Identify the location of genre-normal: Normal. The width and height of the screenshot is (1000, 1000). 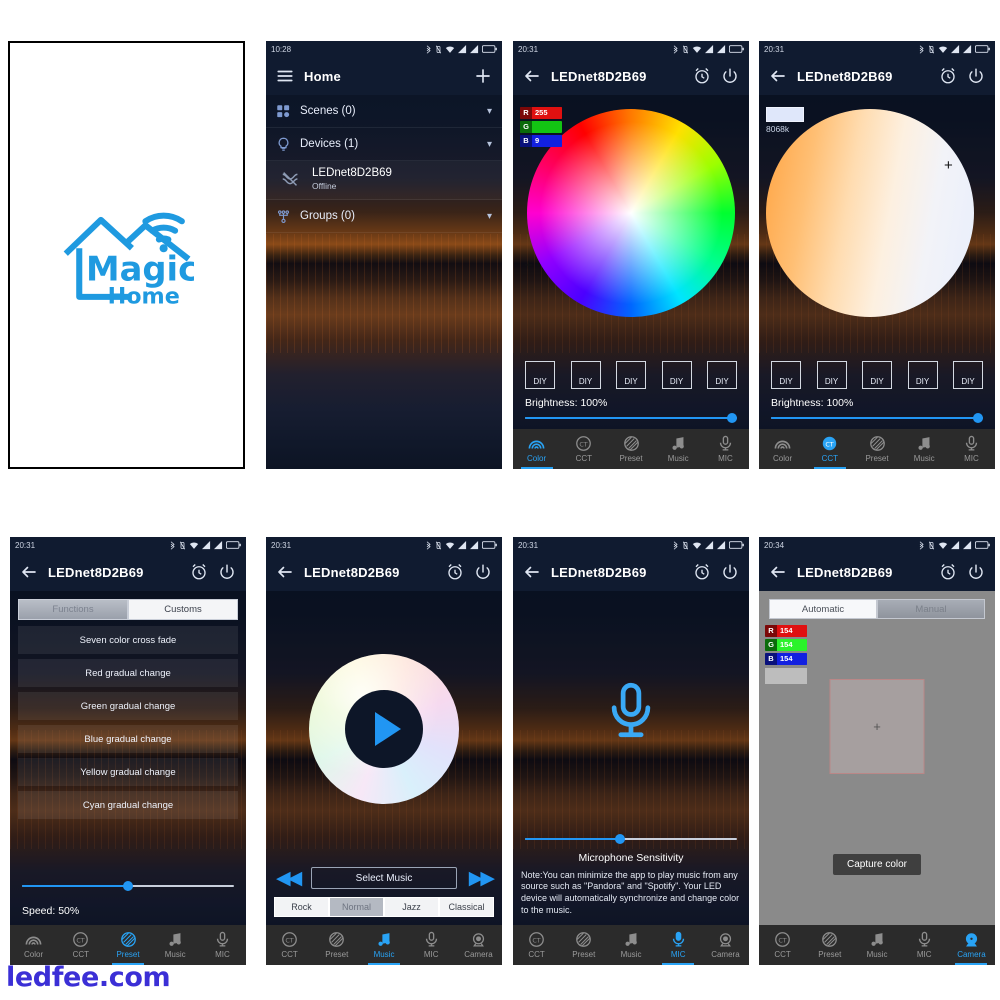
(356, 907).